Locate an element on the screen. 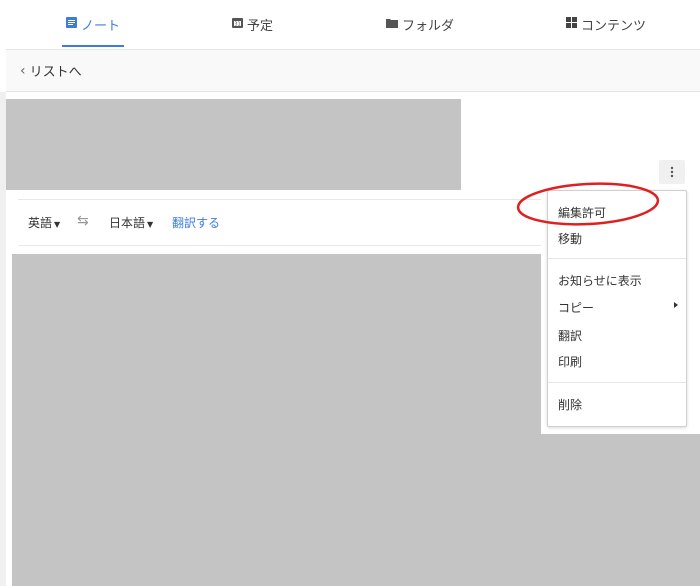 The height and width of the screenshot is (586, 700). note-icon is located at coordinates (71, 24).